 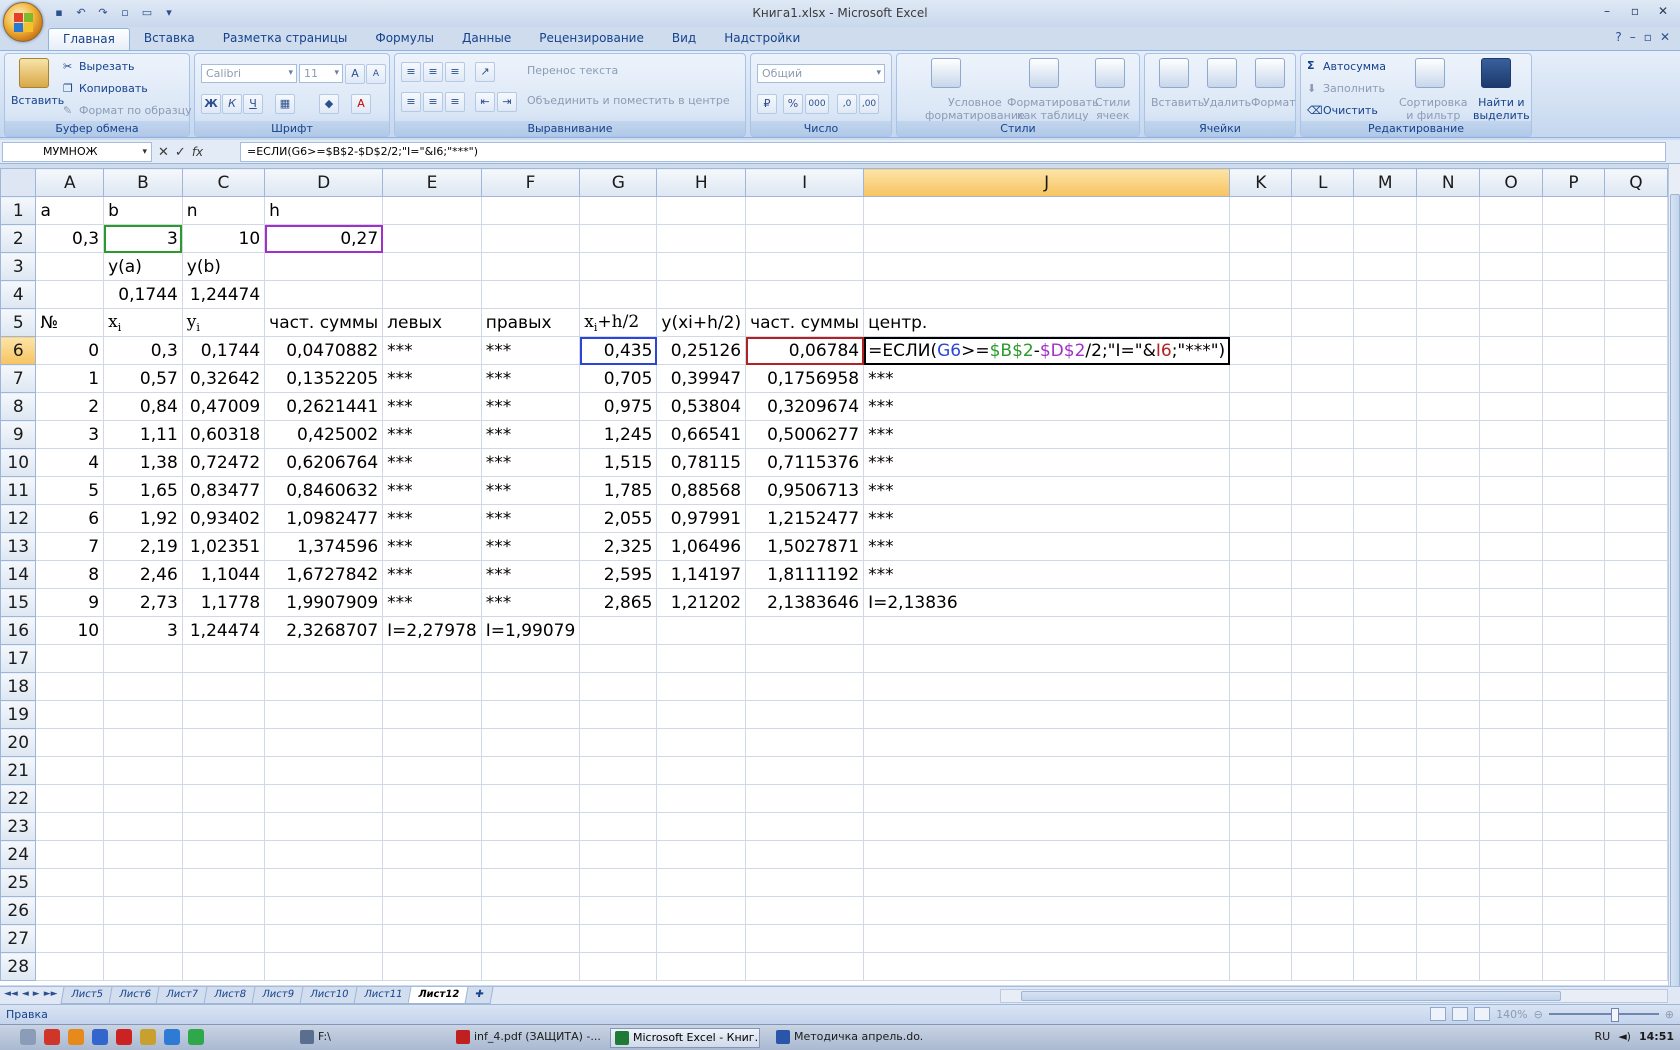 I want to click on cell-n23, so click(x=1448, y=826).